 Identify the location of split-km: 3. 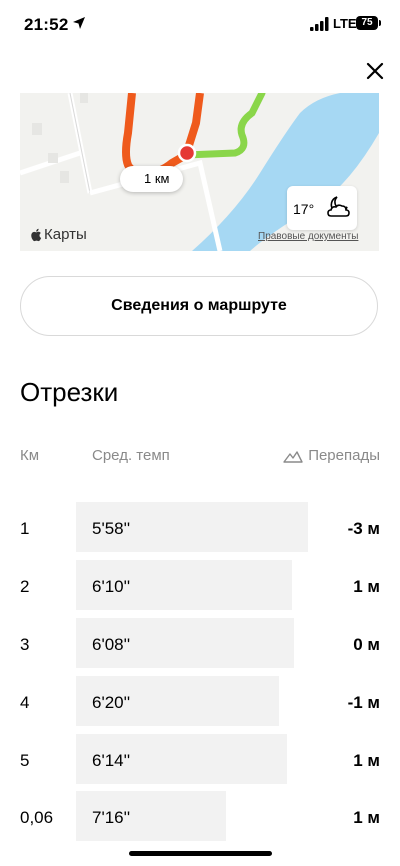
(25, 644).